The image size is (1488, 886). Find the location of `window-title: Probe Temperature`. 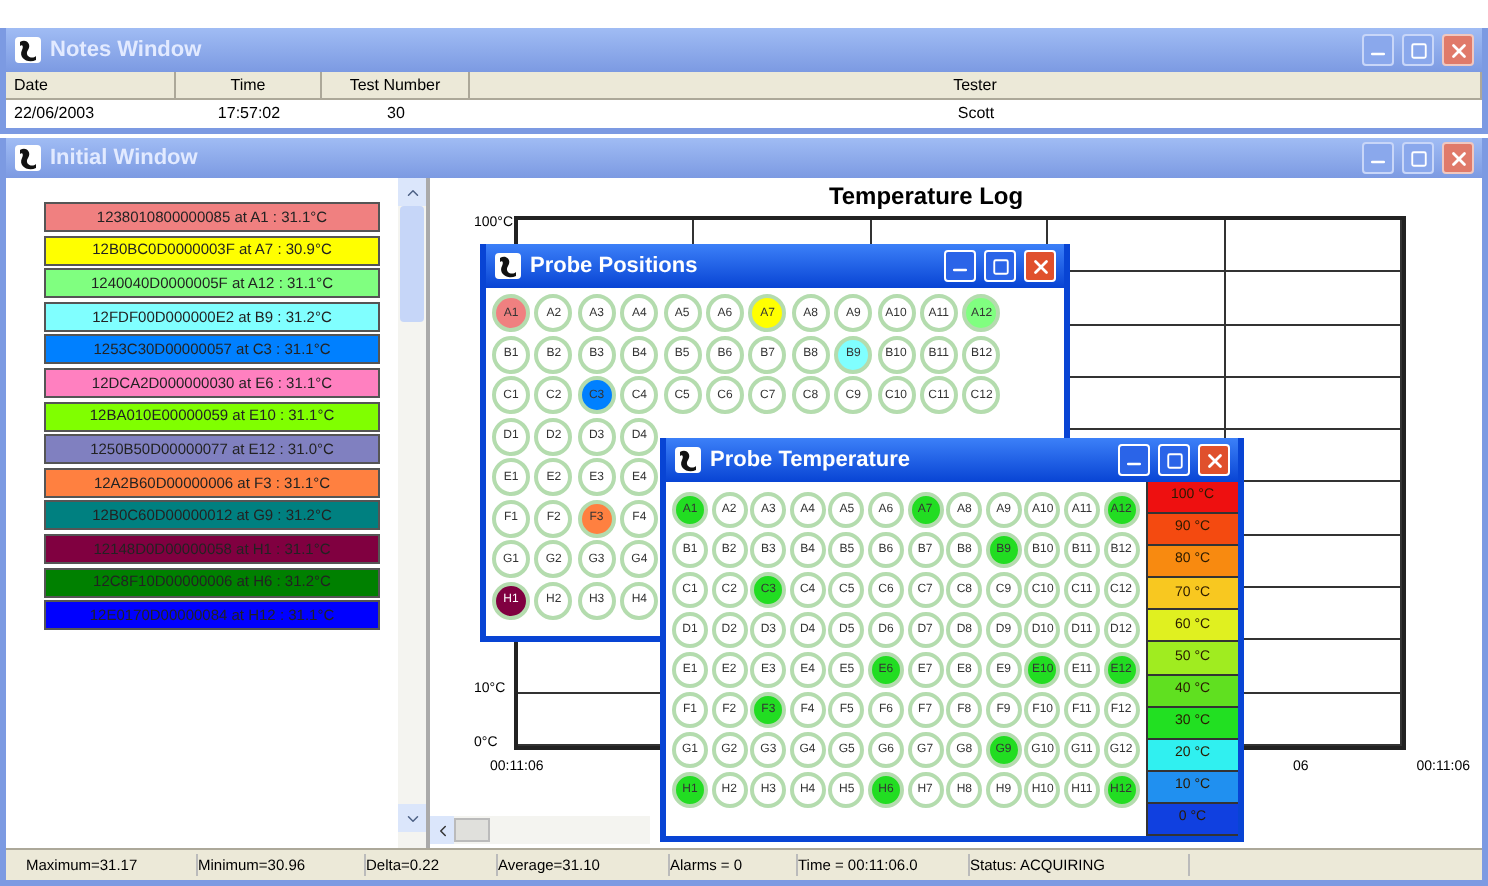

window-title: Probe Temperature is located at coordinates (810, 460).